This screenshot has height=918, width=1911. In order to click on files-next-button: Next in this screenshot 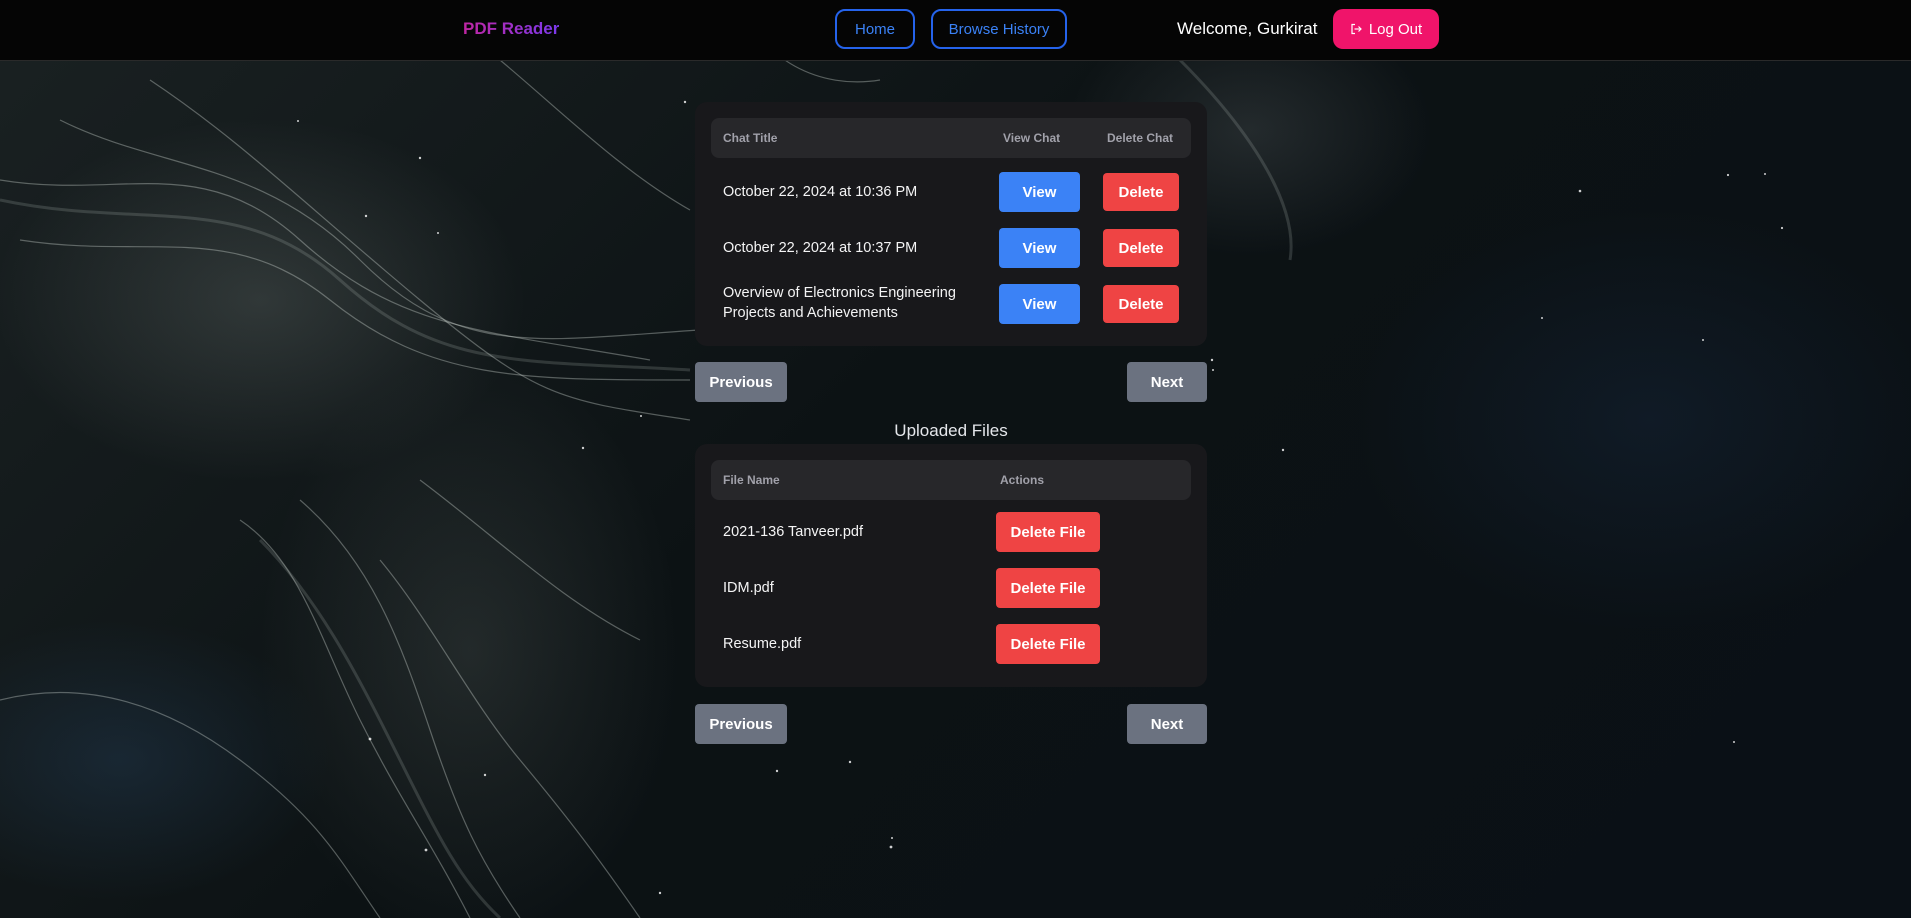, I will do `click(1167, 724)`.